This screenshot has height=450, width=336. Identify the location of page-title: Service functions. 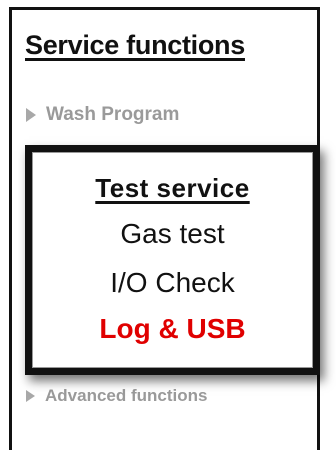
(135, 45).